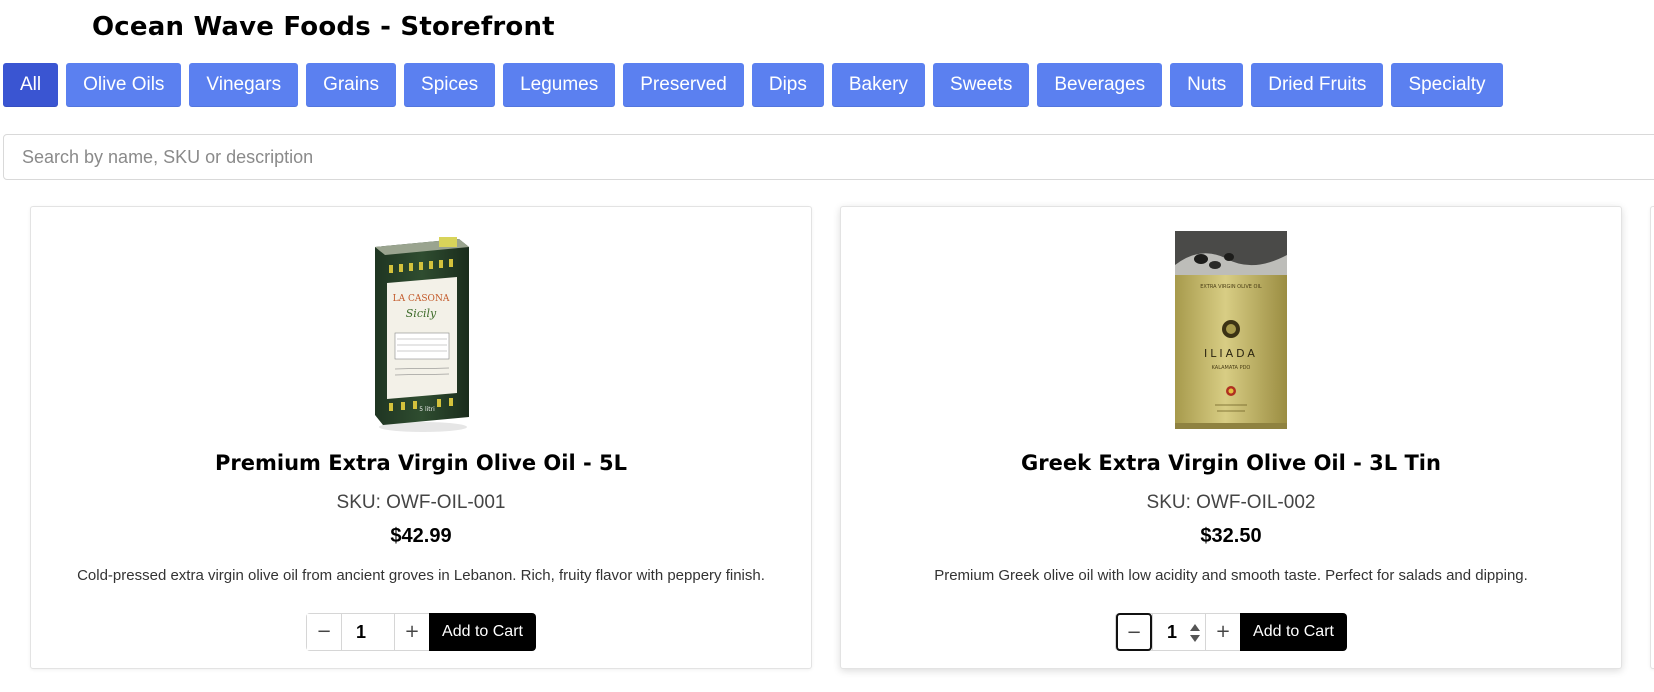 This screenshot has width=1654, height=692. What do you see at coordinates (124, 85) in the screenshot?
I see `tab-olive-oils: Olive Oils` at bounding box center [124, 85].